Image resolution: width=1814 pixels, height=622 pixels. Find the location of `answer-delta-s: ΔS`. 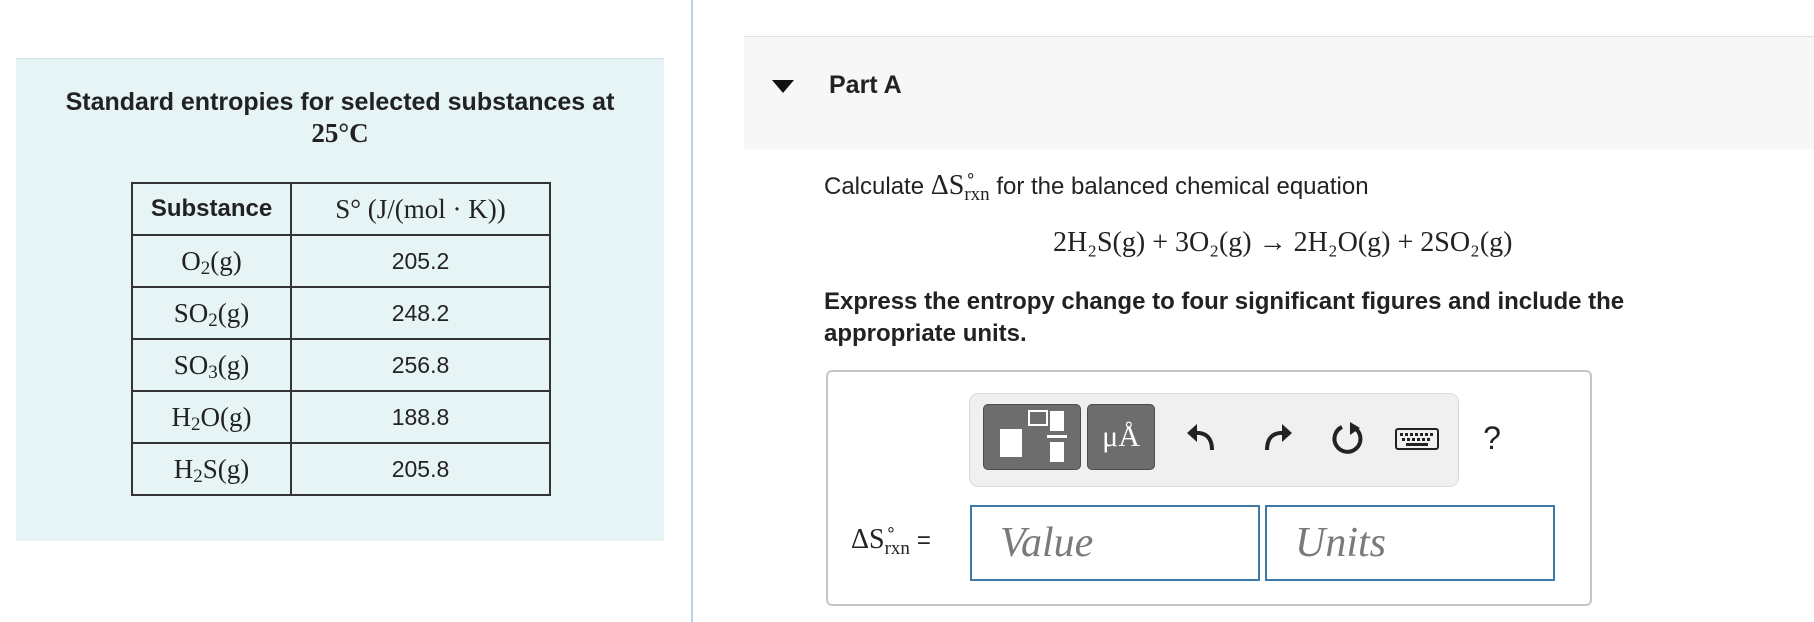

answer-delta-s: ΔS is located at coordinates (868, 539).